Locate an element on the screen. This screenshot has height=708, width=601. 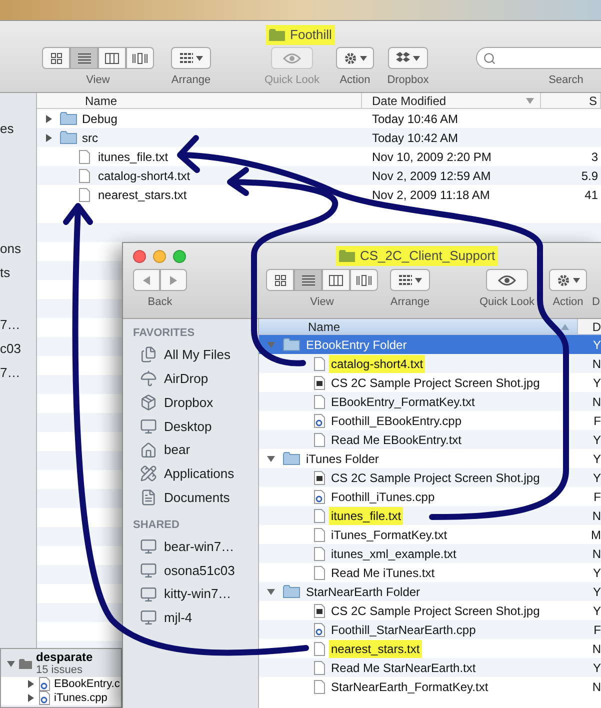
sidebar-item: mjl-4 is located at coordinates (190, 618).